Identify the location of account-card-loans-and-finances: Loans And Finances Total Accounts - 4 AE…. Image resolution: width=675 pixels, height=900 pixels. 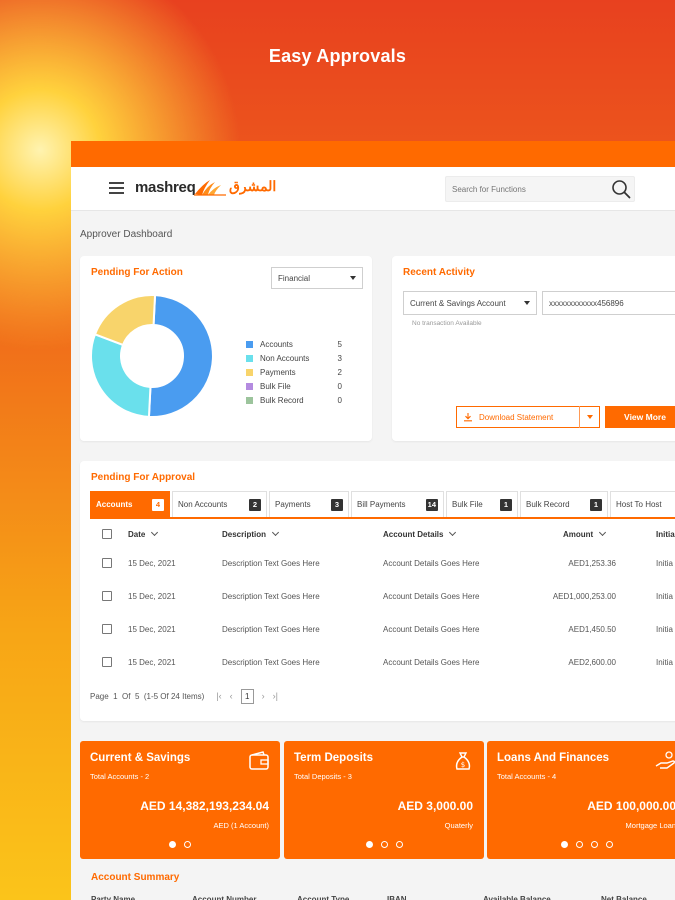
(581, 800).